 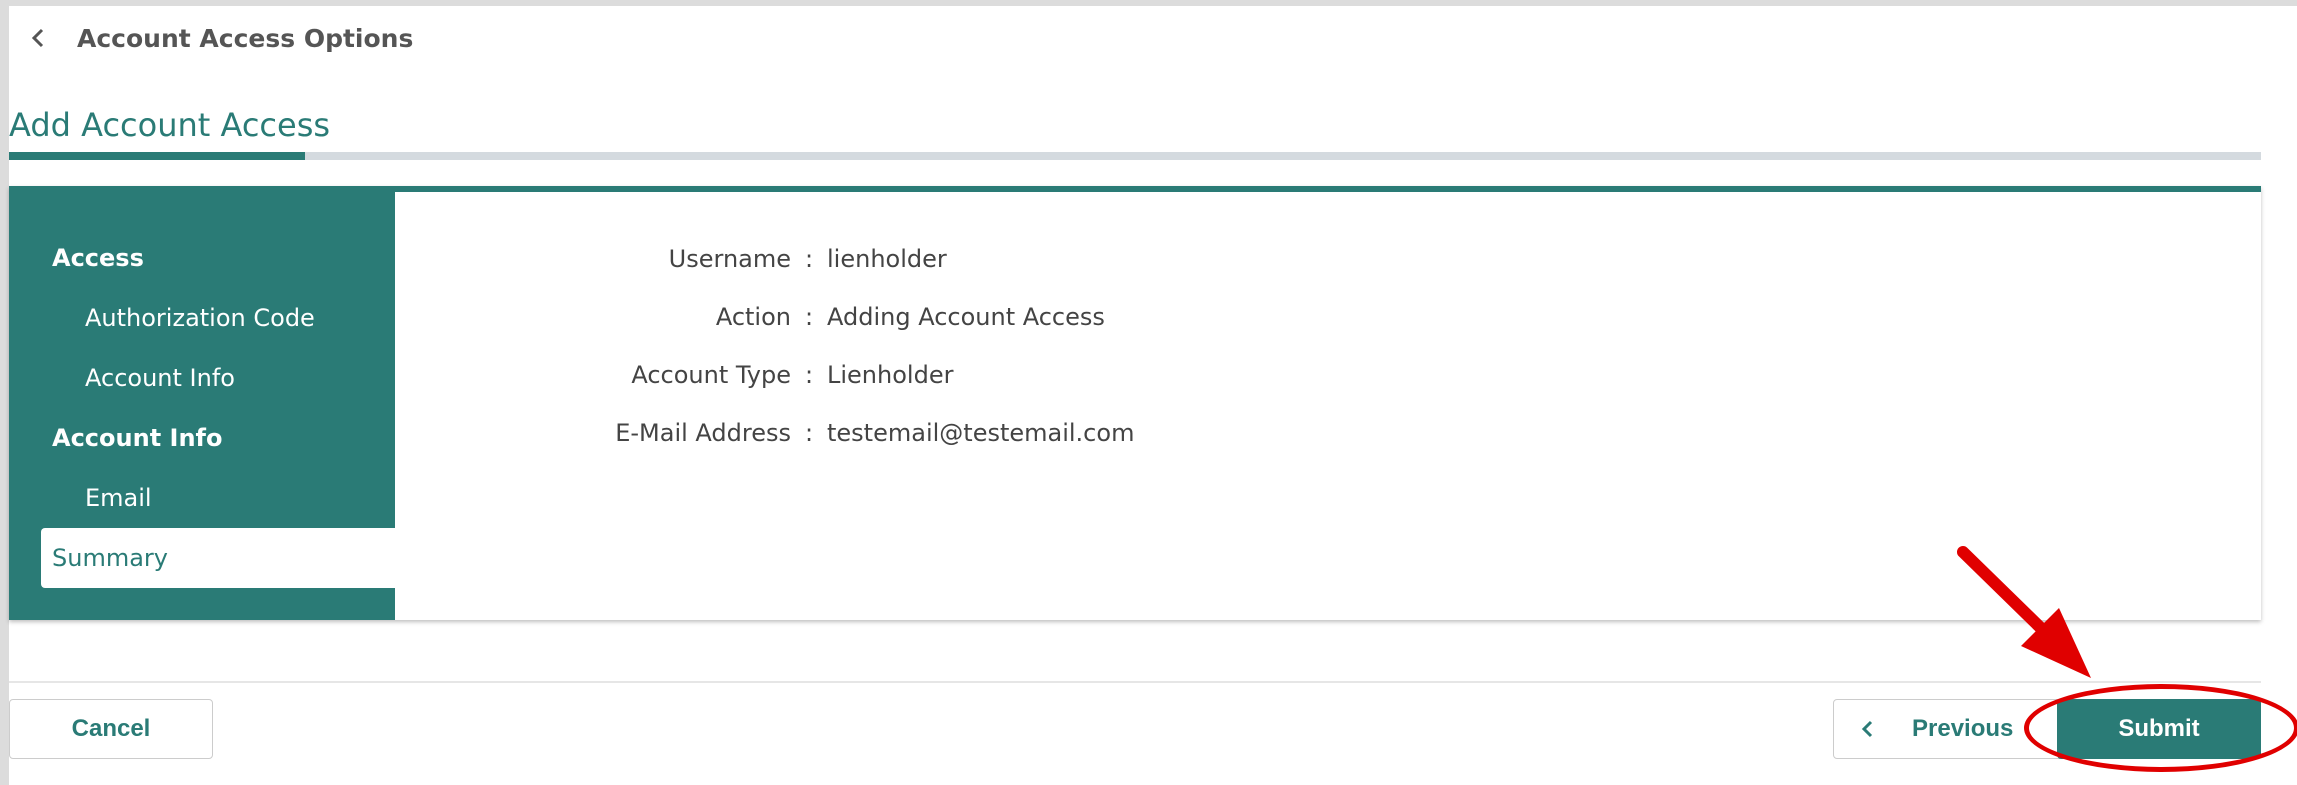 What do you see at coordinates (711, 375) in the screenshot?
I see `summary-key: Account Type` at bounding box center [711, 375].